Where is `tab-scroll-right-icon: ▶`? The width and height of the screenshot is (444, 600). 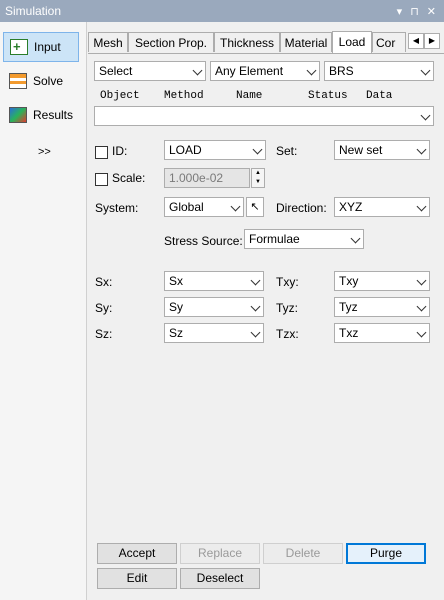
tab-scroll-right-icon: ▶ is located at coordinates (432, 41).